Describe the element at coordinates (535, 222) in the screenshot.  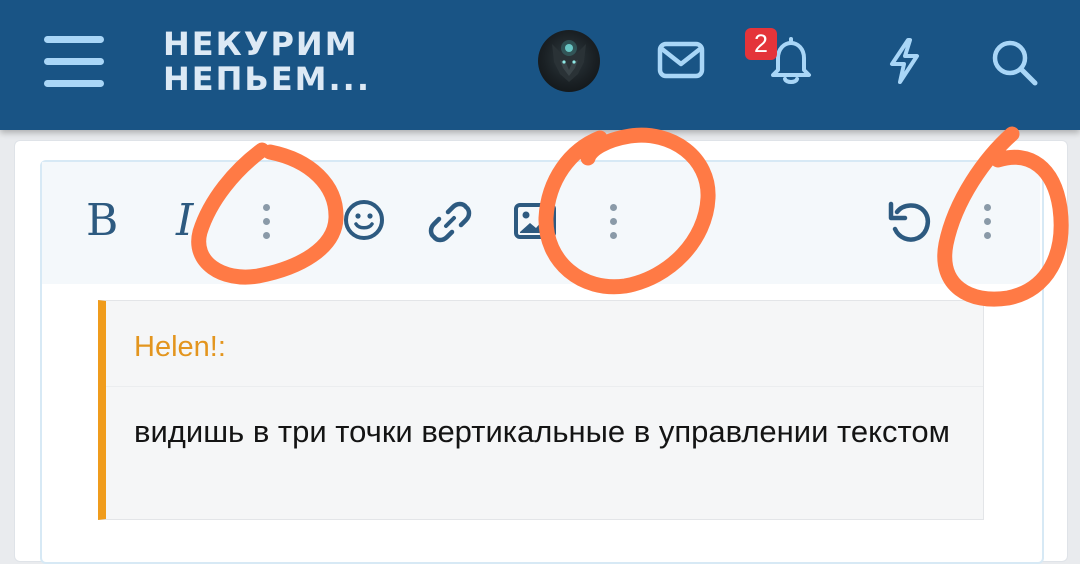
I see `image-icon` at that location.